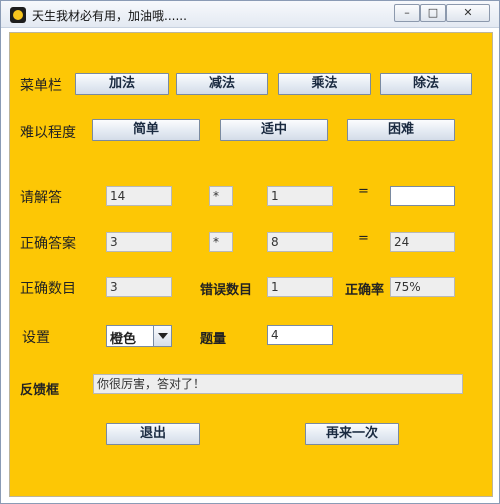  Describe the element at coordinates (40, 390) in the screenshot. I see `feedback-label: 反馈框` at that location.